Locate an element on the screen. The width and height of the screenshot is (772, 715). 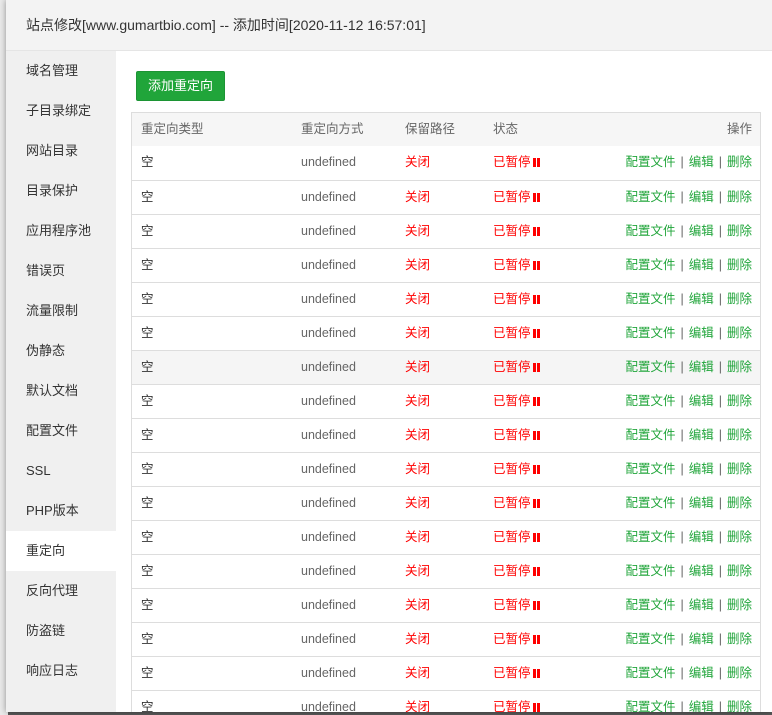
sidebar-item: SSL is located at coordinates (61, 471).